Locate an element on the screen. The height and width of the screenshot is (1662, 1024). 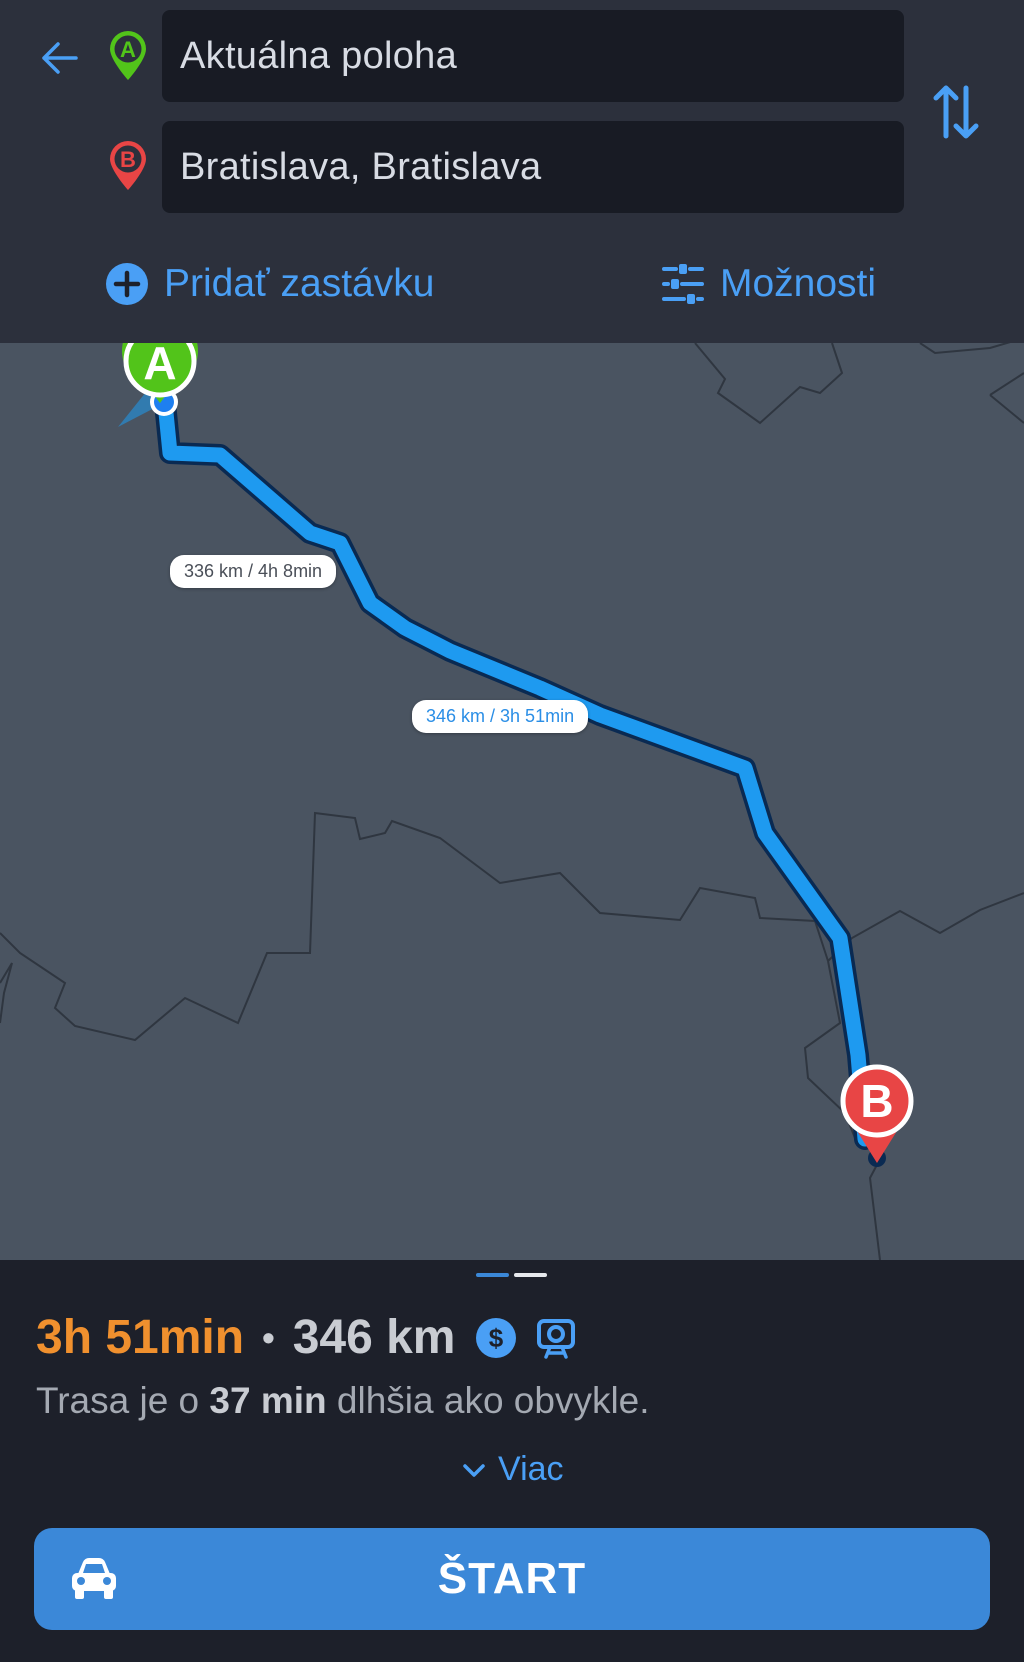
destination-marker-pin: B is located at coordinates (877, 1113).